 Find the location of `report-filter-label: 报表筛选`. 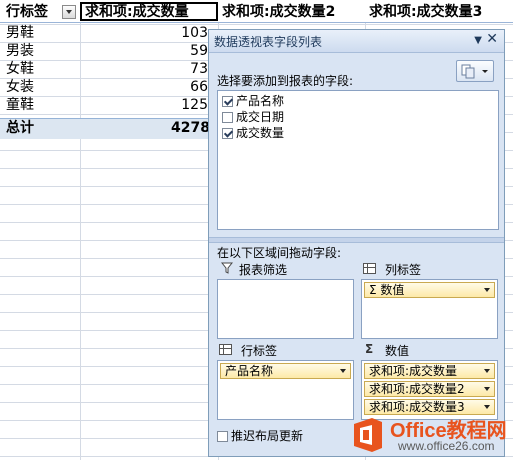

report-filter-label: 报表筛选 is located at coordinates (263, 270).